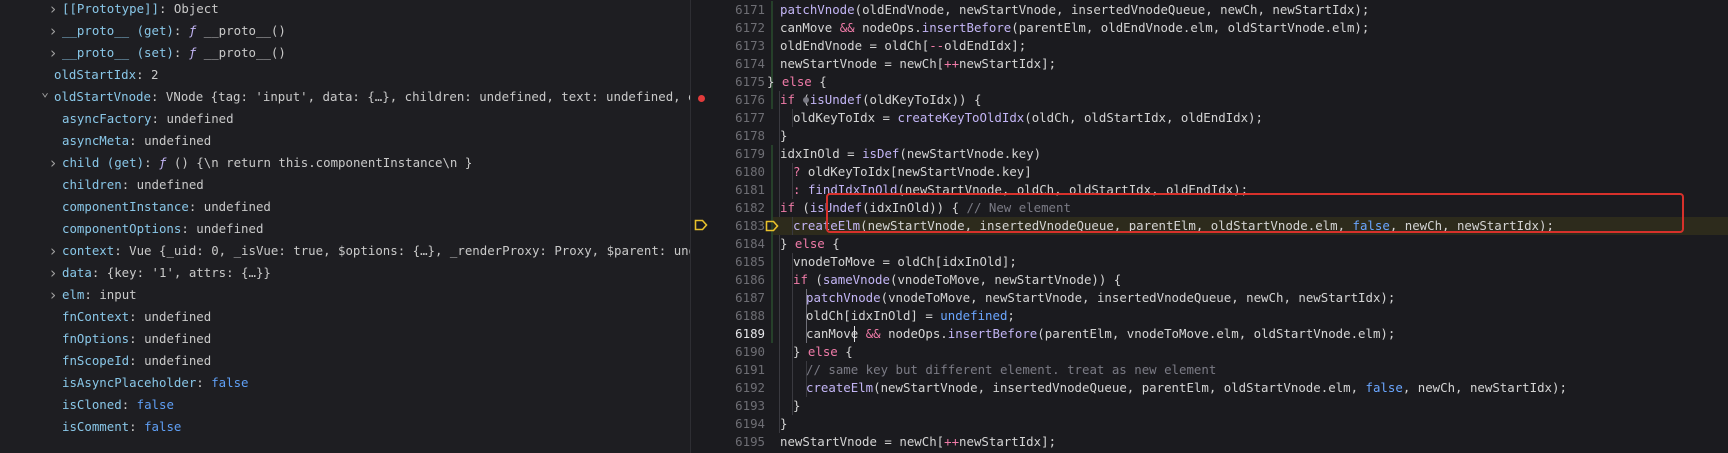  Describe the element at coordinates (806, 100) in the screenshot. I see `inline-breakpoint-icon` at that location.